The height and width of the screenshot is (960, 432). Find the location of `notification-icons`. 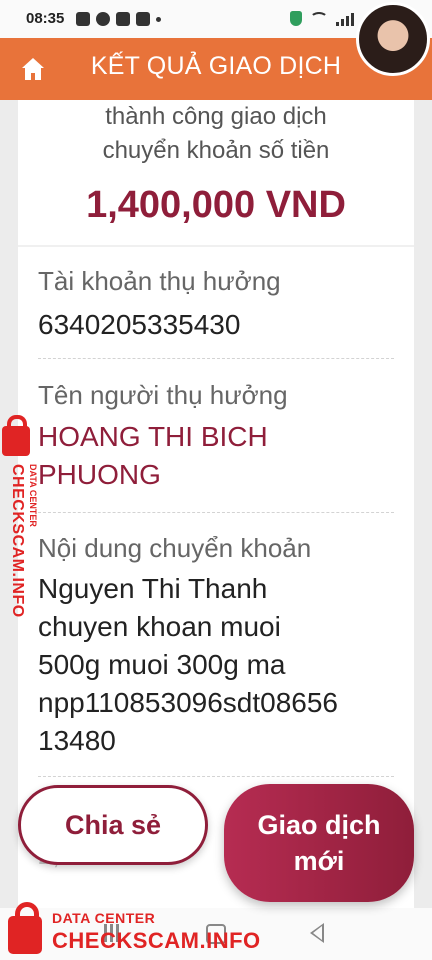

notification-icons is located at coordinates (118, 19).